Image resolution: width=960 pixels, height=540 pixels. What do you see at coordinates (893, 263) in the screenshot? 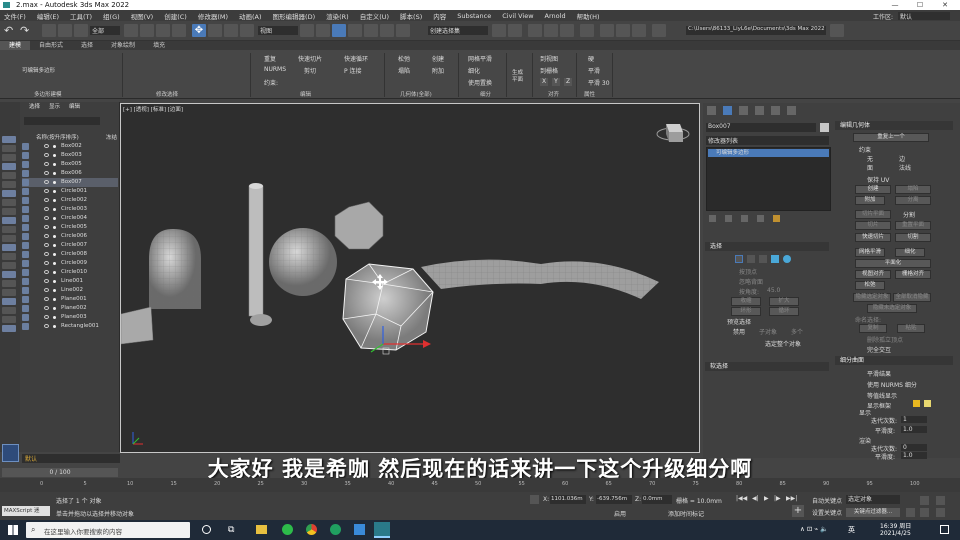
I see `planarize-button: 平面化` at bounding box center [893, 263].